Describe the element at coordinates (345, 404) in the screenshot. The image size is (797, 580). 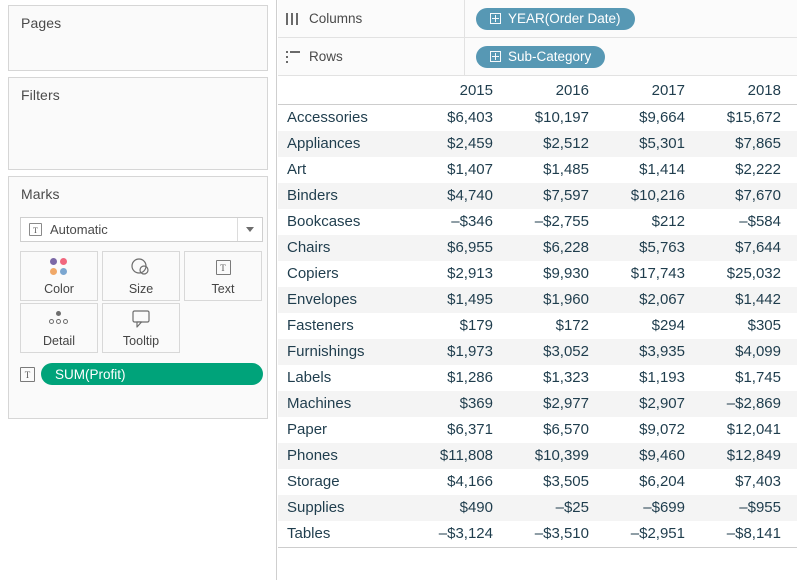
I see `crosstab-row-header: Machines` at that location.